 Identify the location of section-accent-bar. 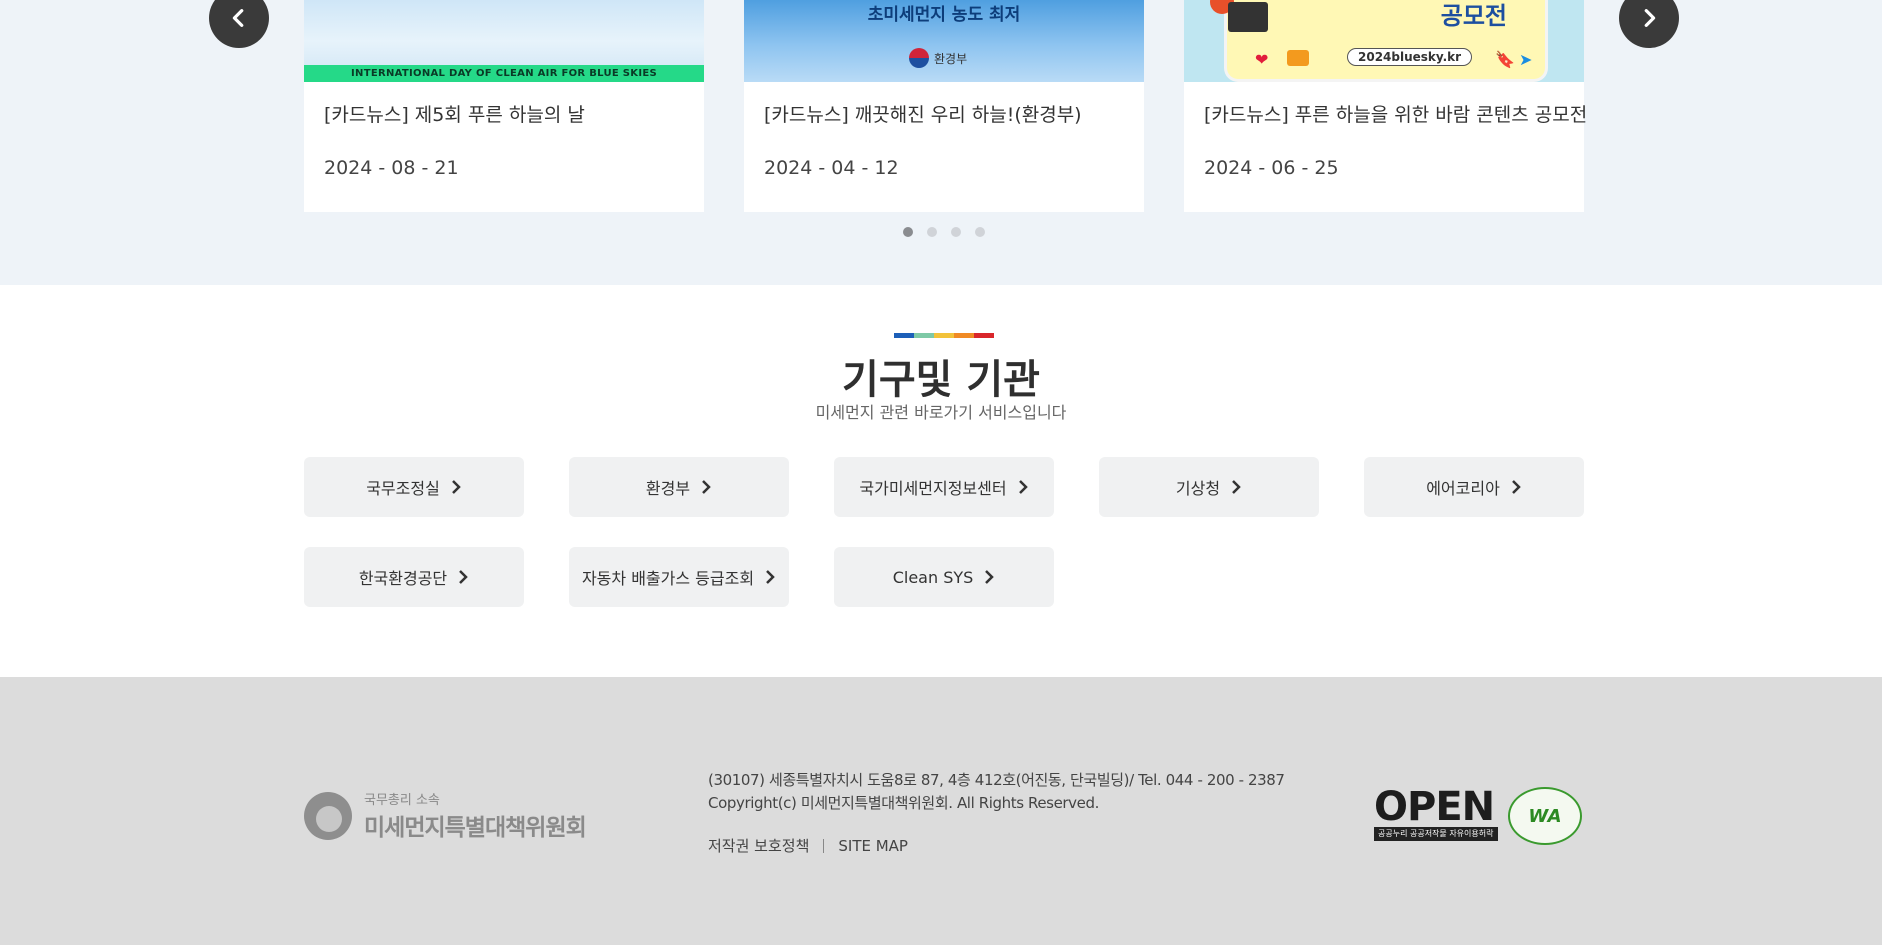
(944, 335).